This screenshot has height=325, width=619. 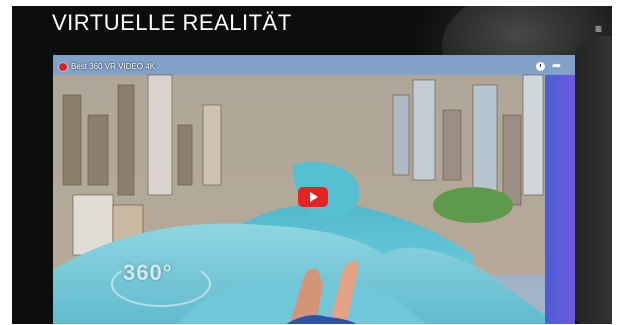 I want to click on play-button, so click(x=313, y=197).